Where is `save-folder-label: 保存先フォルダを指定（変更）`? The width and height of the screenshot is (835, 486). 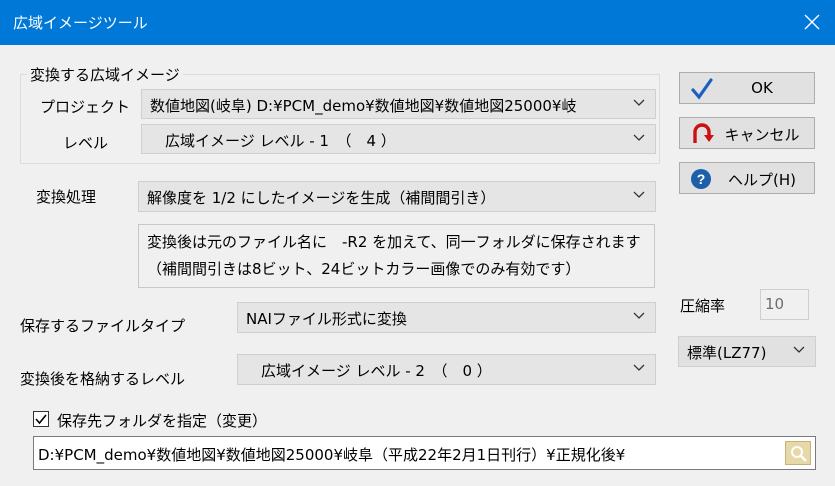
save-folder-label: 保存先フォルダを指定（変更） is located at coordinates (162, 421).